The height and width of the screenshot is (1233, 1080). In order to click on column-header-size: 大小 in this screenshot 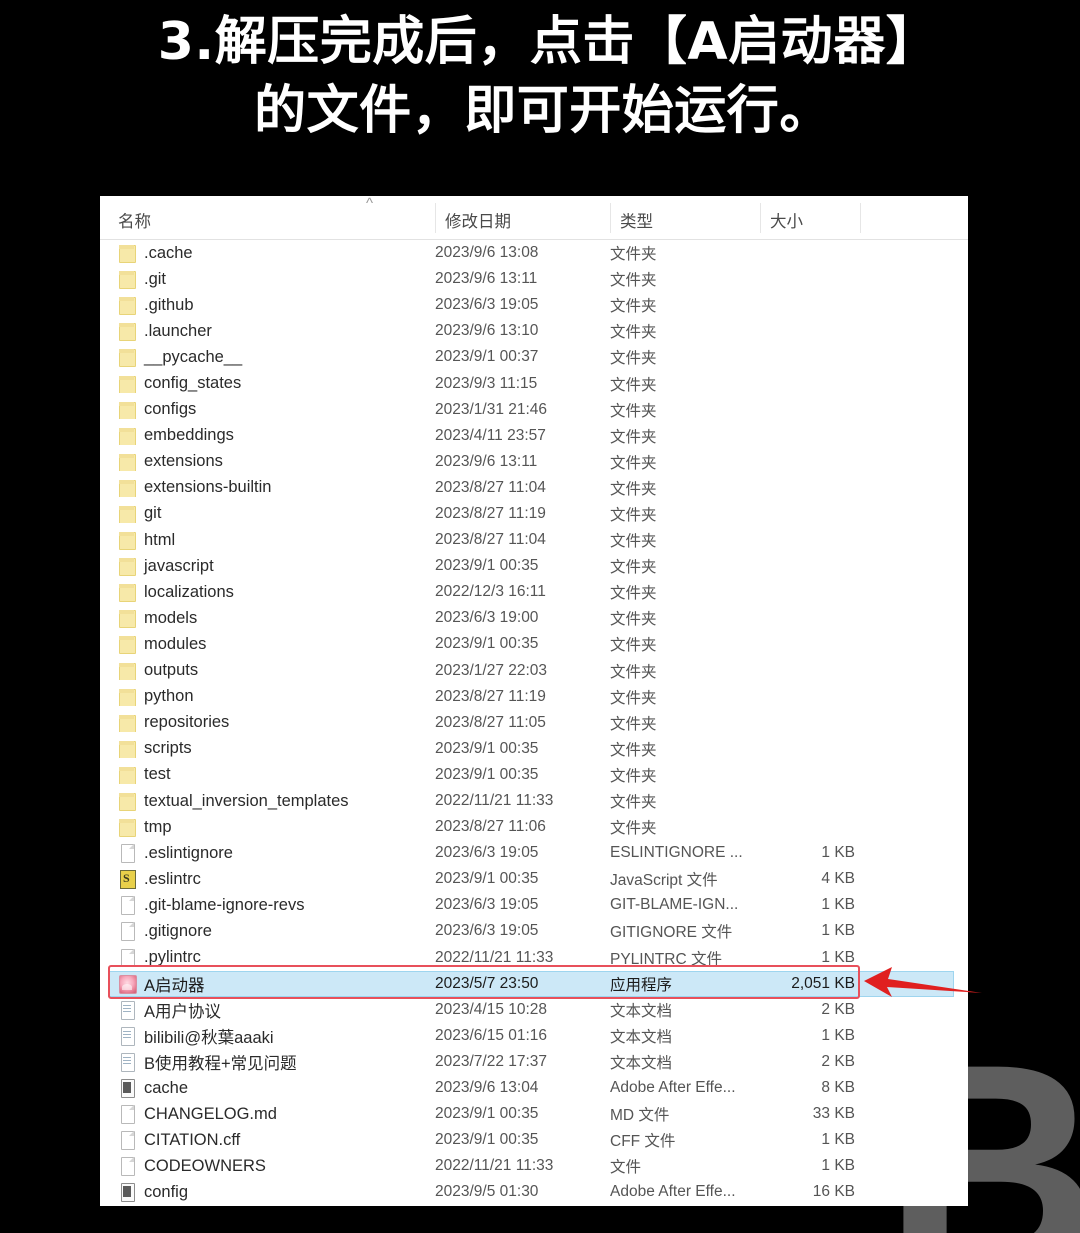, I will do `click(786, 220)`.